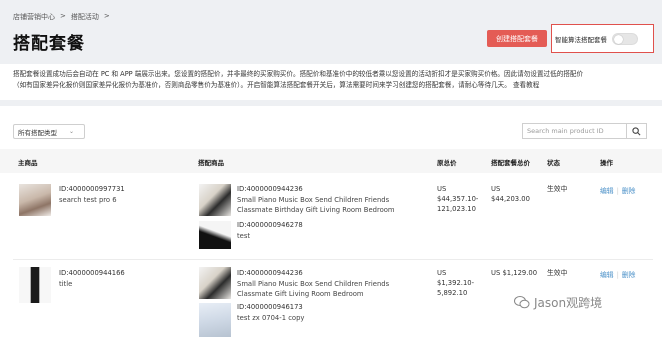 The image size is (662, 337). Describe the element at coordinates (243, 236) in the screenshot. I see `bundle-item-title: test` at that location.